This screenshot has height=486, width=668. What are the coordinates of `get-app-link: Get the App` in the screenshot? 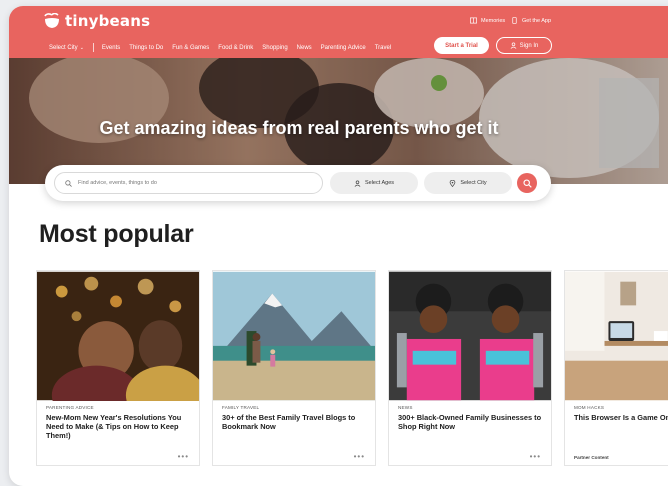 It's located at (531, 20).